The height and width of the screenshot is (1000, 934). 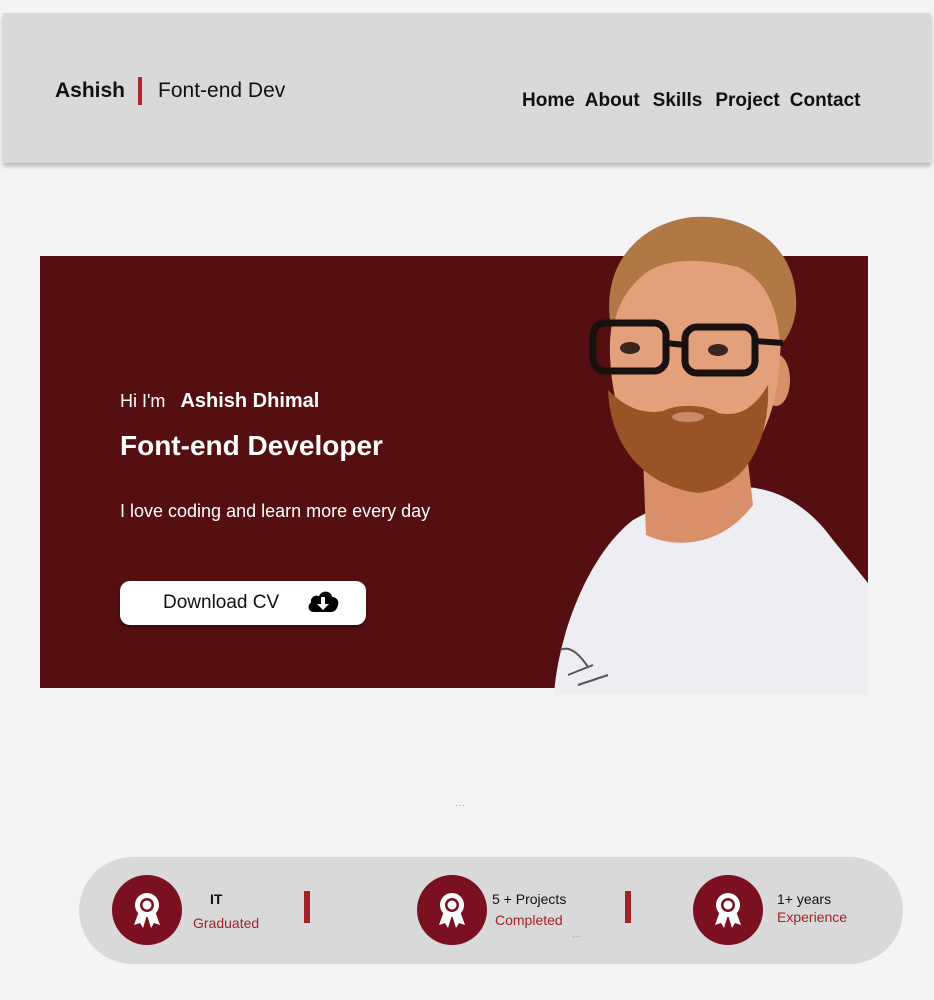 What do you see at coordinates (216, 899) in the screenshot?
I see `stat-it-value: IT` at bounding box center [216, 899].